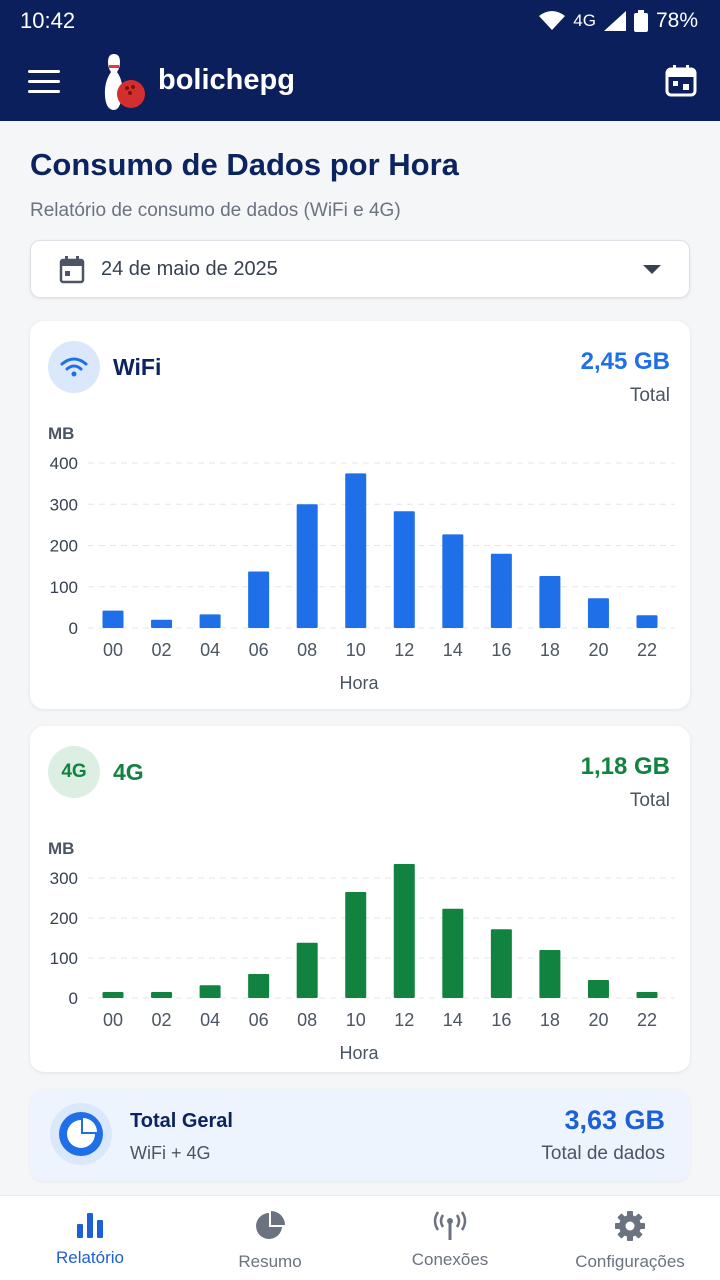 The image size is (720, 1280). I want to click on menu-icon, so click(44, 82).